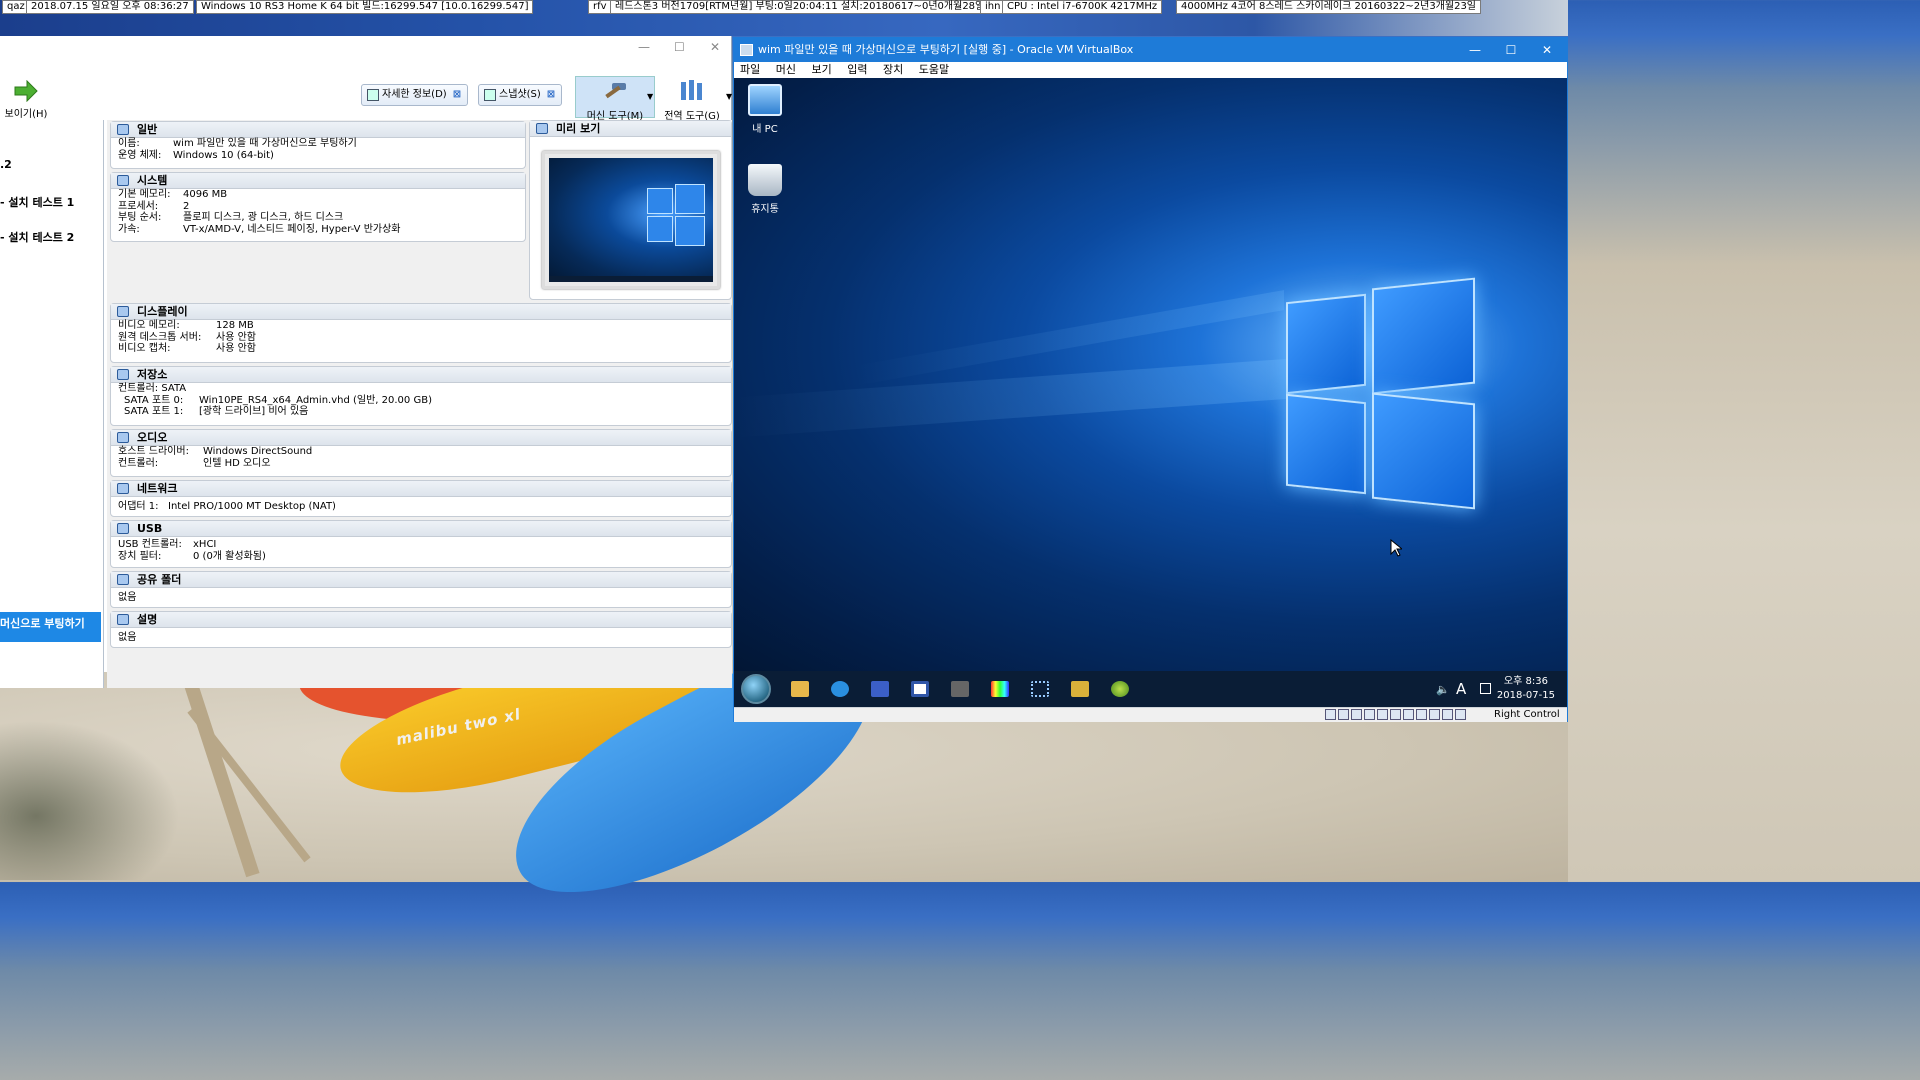 The width and height of the screenshot is (1920, 1080). I want to click on detail-row: 컨트롤러: SATA, so click(152, 388).